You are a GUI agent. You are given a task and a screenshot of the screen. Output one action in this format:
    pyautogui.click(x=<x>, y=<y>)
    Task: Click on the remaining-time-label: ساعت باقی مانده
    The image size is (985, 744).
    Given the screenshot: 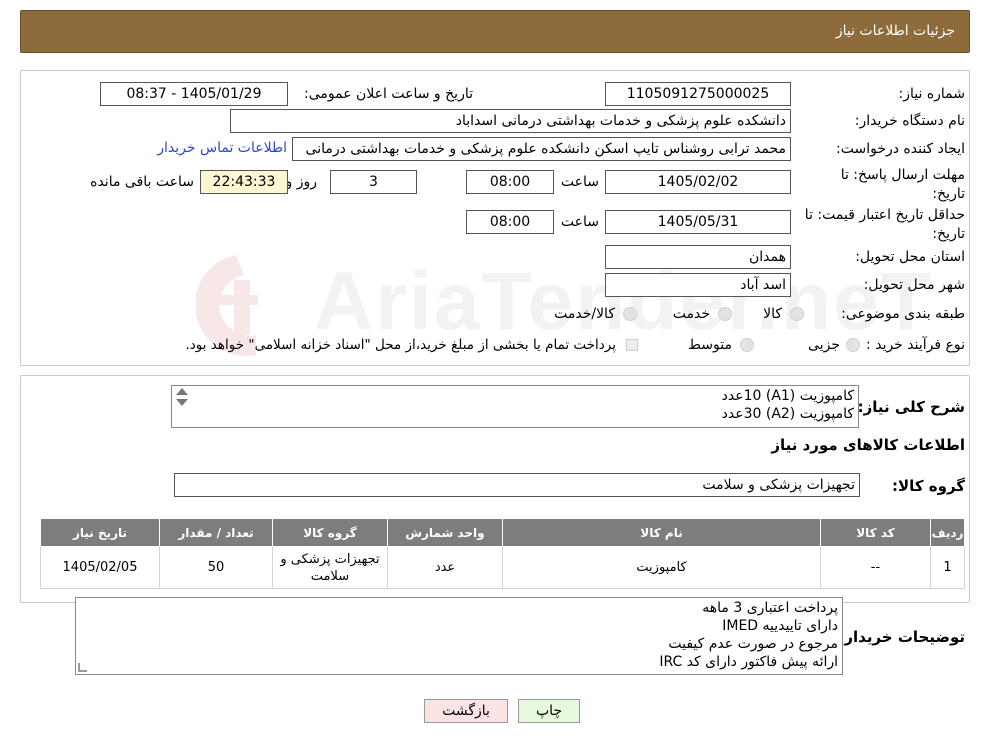 What is the action you would take?
    pyautogui.click(x=142, y=182)
    